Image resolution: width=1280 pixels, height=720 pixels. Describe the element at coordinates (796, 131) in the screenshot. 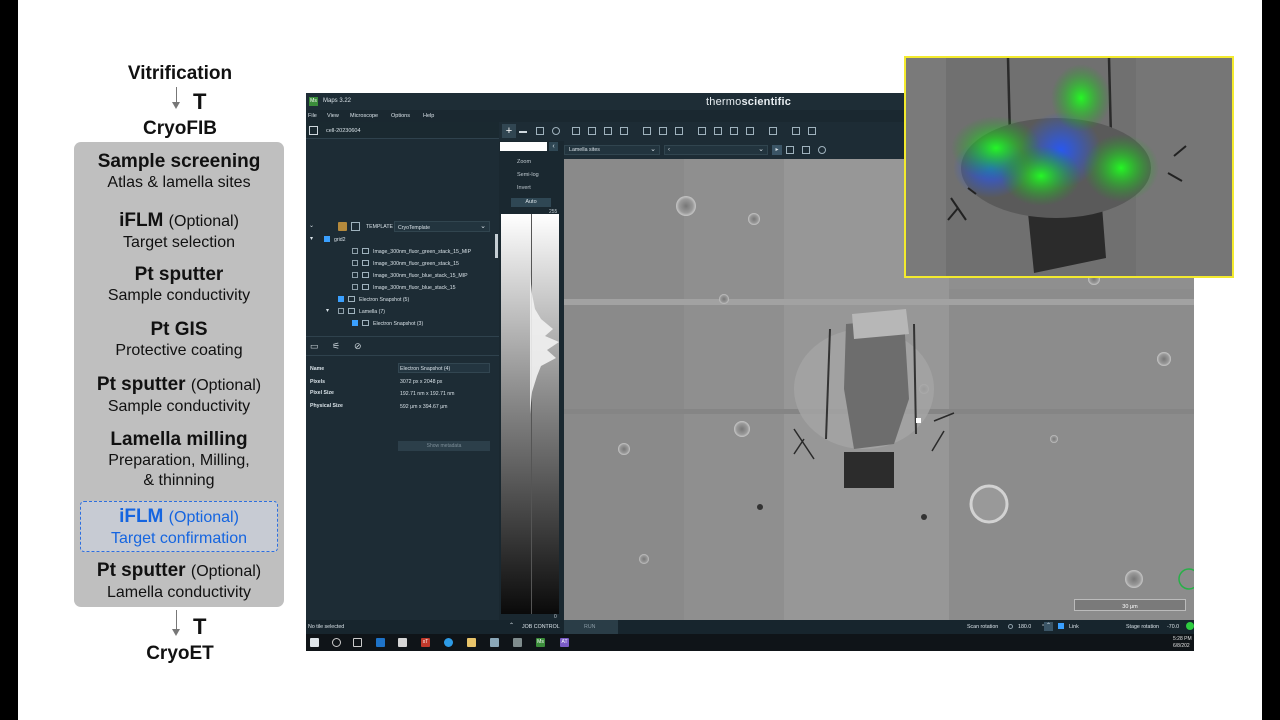

I see `window-icon` at that location.